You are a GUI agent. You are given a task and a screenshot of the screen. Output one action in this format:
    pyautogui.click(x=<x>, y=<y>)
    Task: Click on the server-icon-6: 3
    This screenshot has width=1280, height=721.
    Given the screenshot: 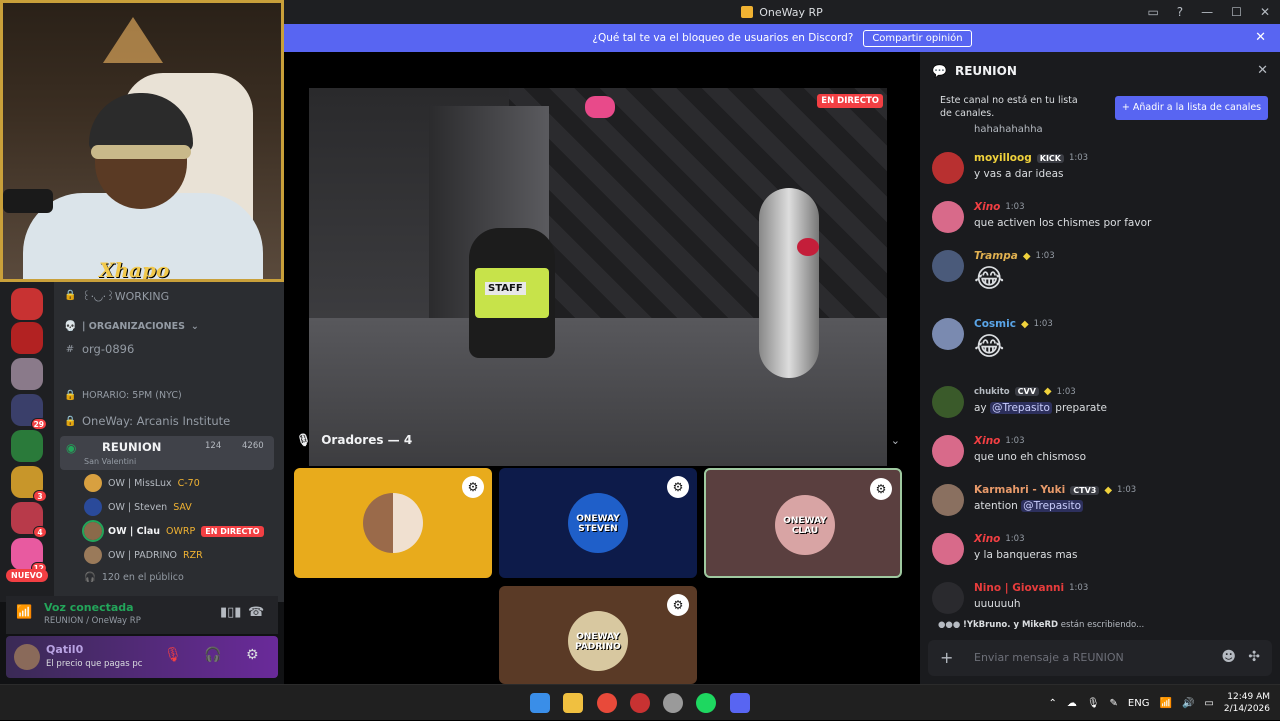 What is the action you would take?
    pyautogui.click(x=29, y=484)
    